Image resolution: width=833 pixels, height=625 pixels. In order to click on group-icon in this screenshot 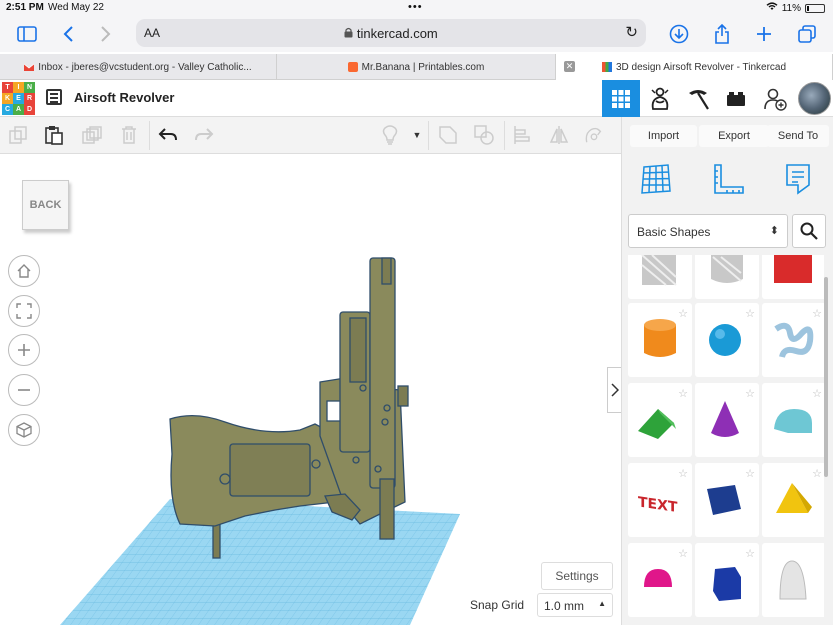, I will do `click(448, 135)`.